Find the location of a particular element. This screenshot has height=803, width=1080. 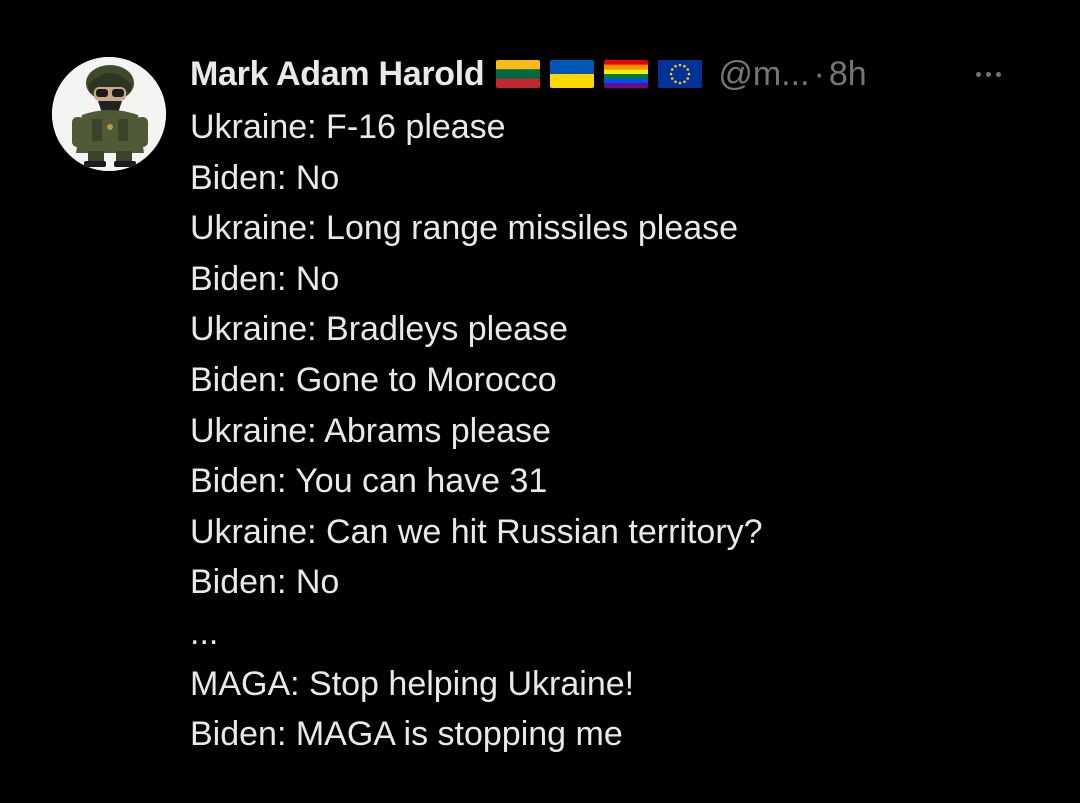

more-horizontal-icon is located at coordinates (978, 74).